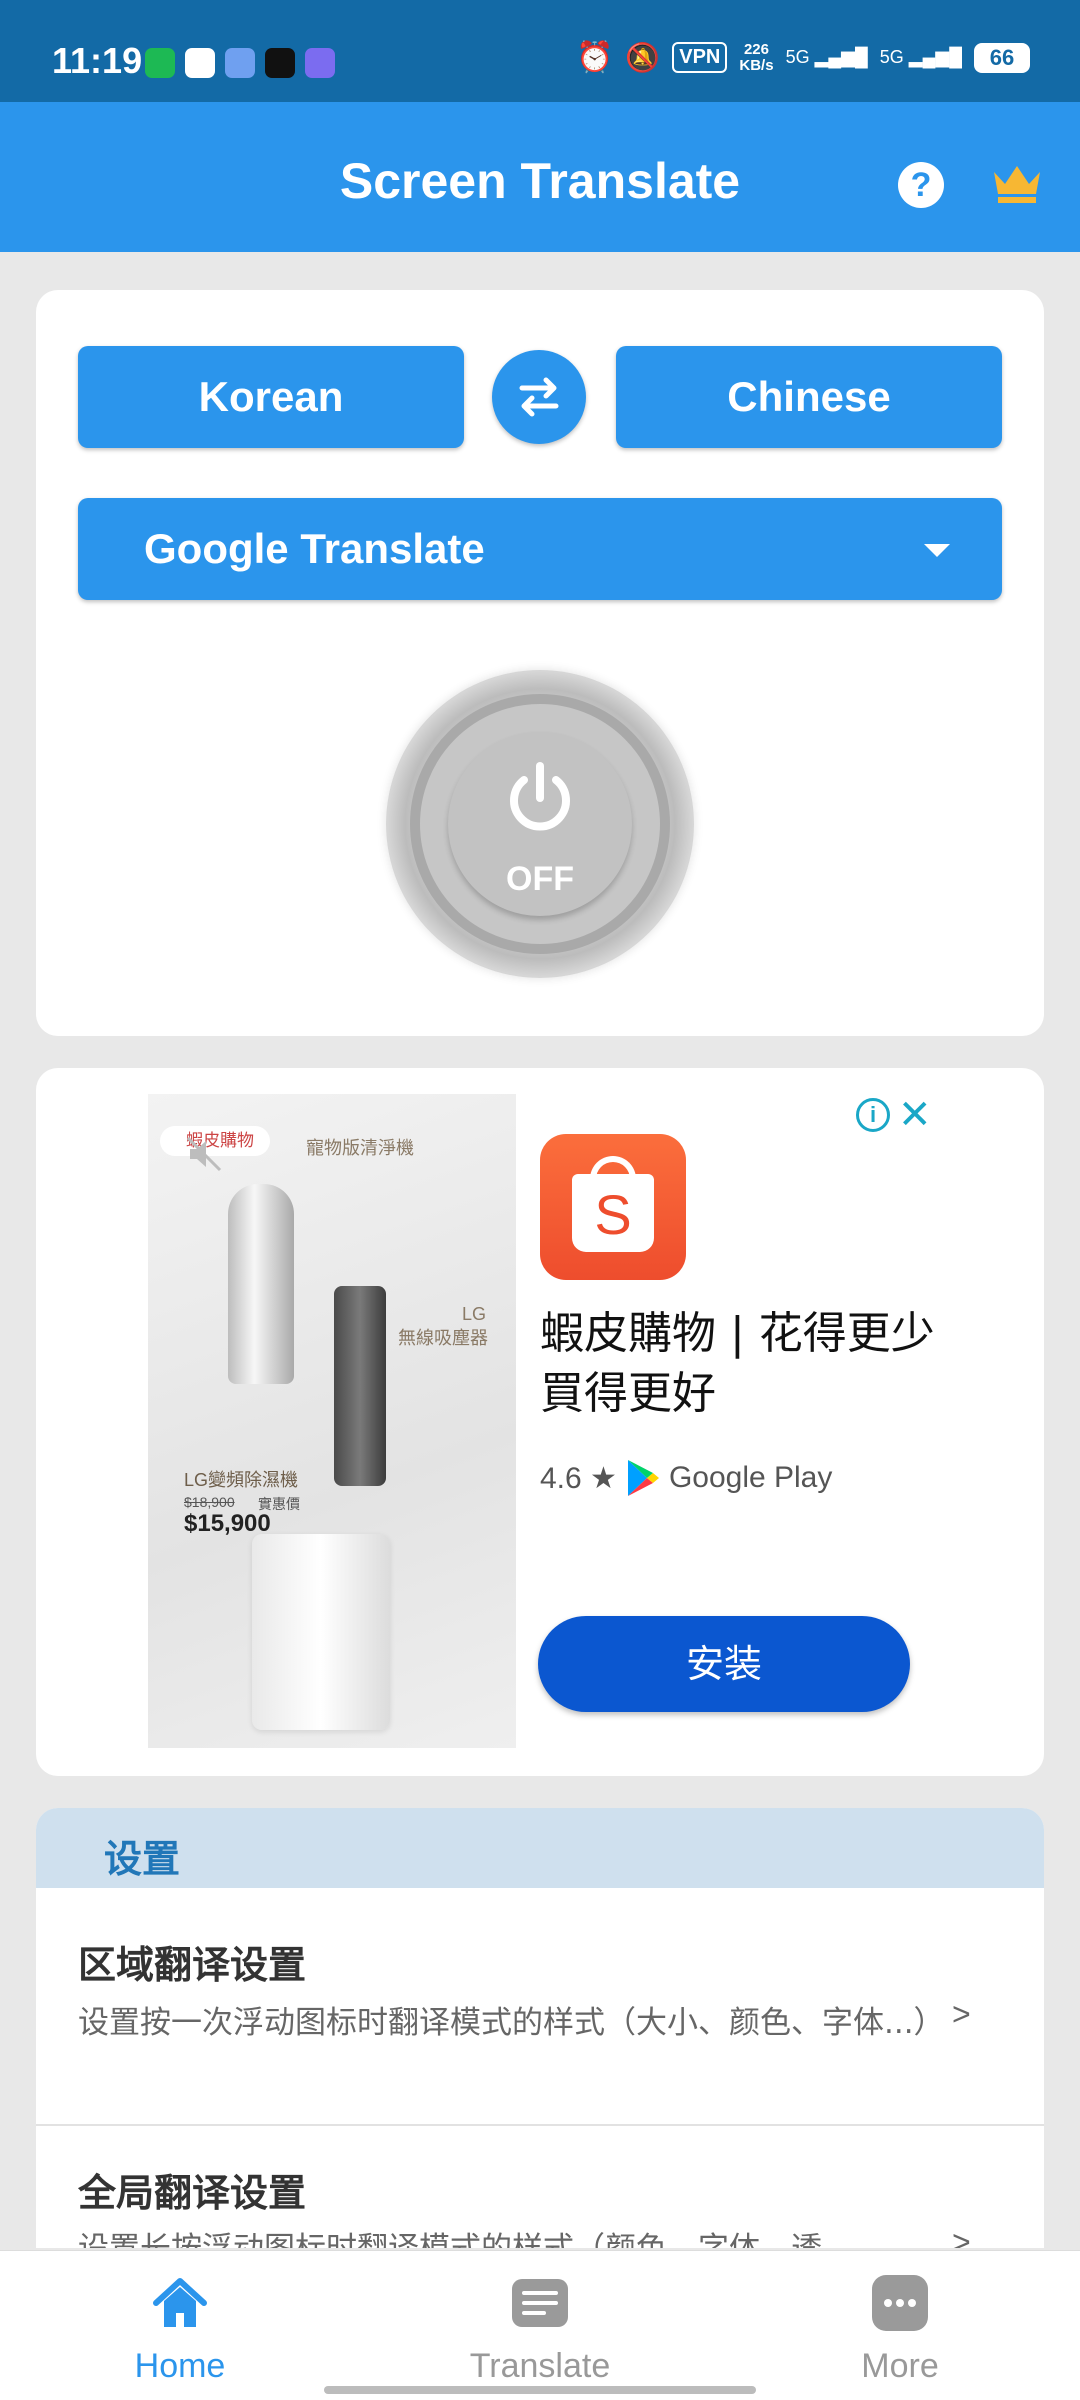 The image size is (1080, 2400). What do you see at coordinates (809, 397) in the screenshot?
I see `target-language-button: Chinese` at bounding box center [809, 397].